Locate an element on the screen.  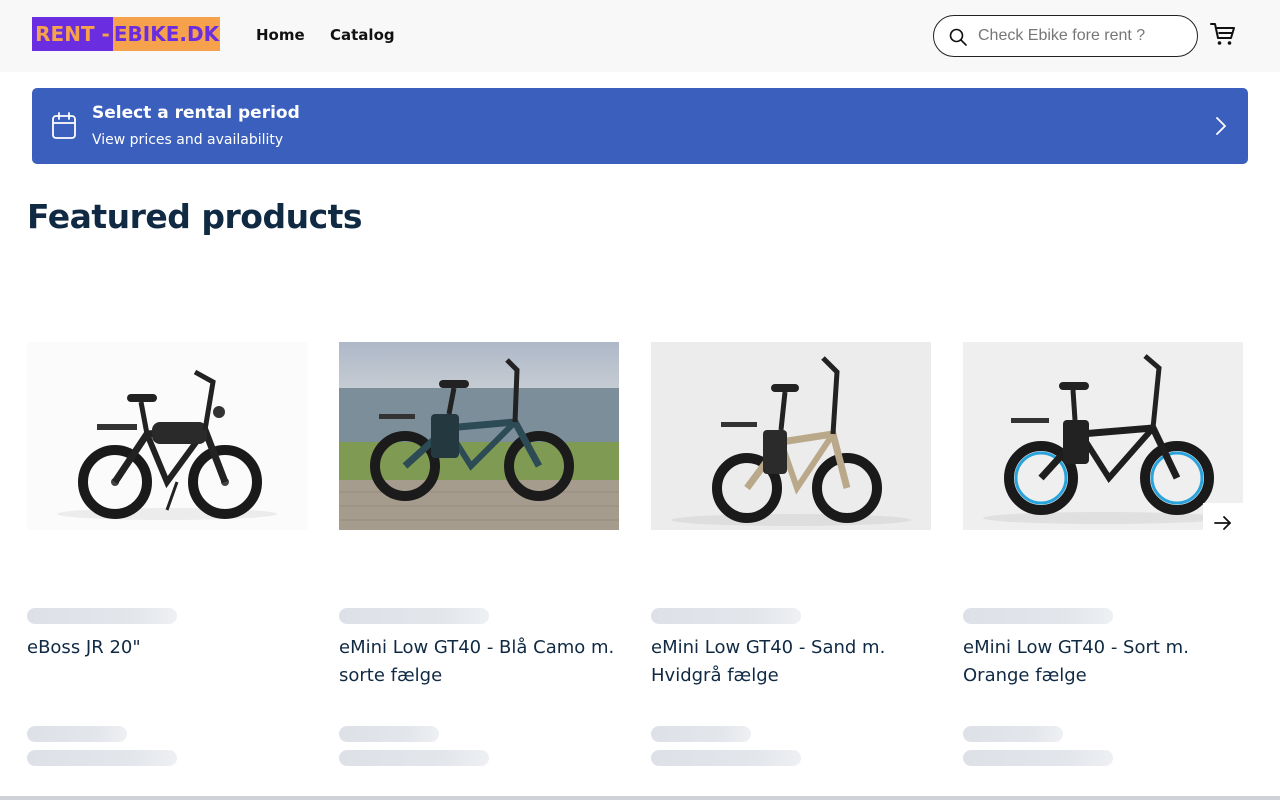
logo-part-ebike: EBIKE.DK is located at coordinates (166, 34).